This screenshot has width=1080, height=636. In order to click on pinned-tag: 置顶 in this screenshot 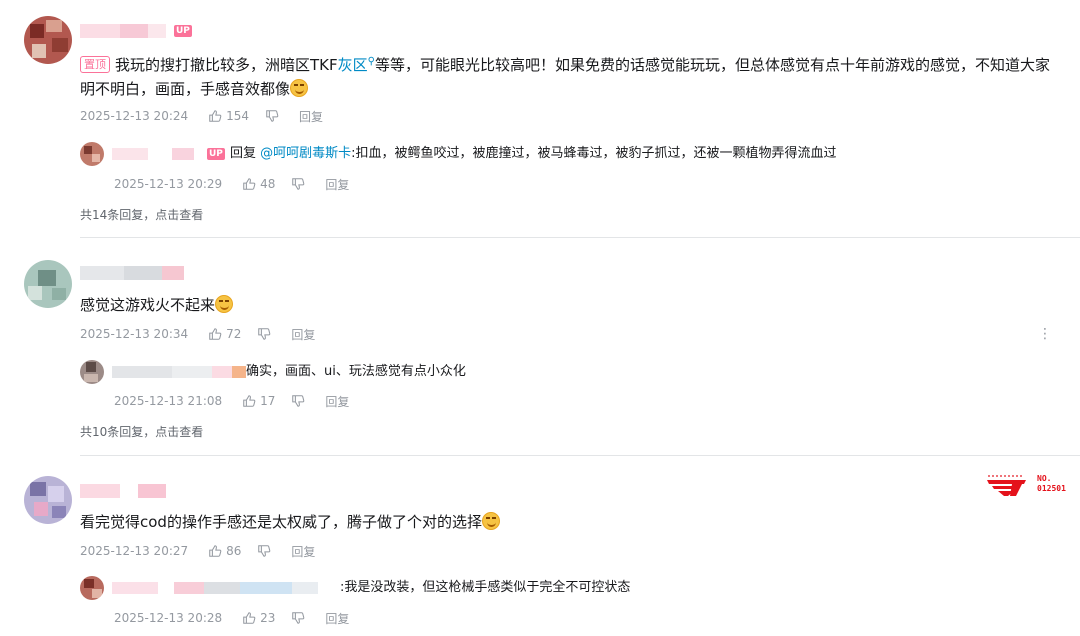, I will do `click(95, 64)`.